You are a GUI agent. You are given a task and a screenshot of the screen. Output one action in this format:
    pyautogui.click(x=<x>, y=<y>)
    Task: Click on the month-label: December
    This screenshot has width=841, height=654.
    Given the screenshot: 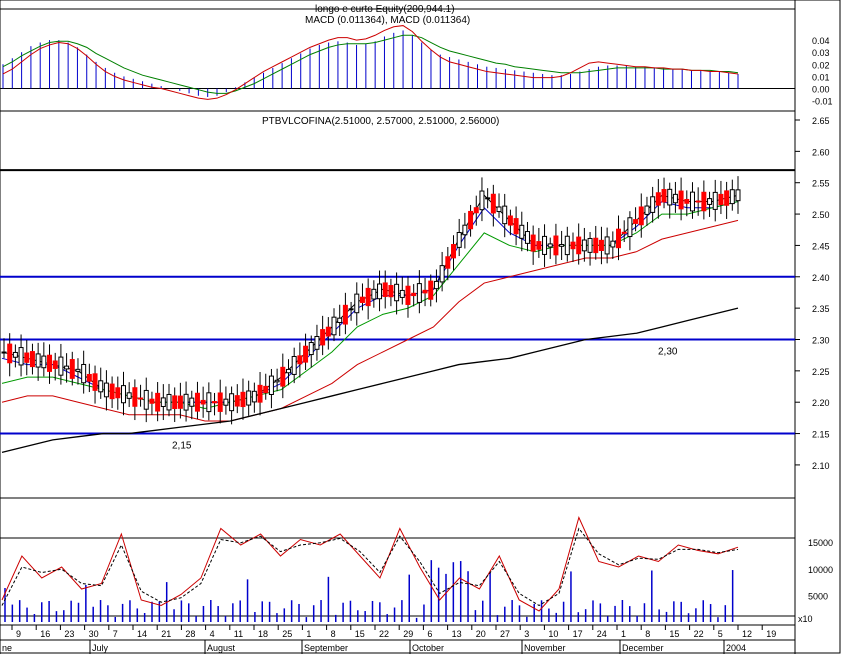 What is the action you would take?
    pyautogui.click(x=643, y=648)
    